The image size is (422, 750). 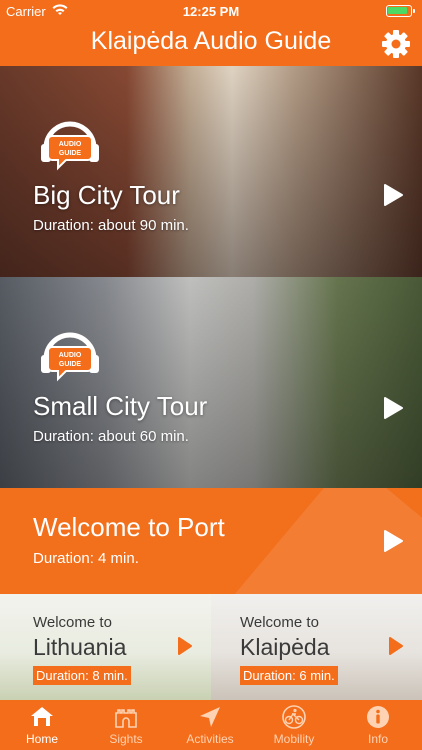 What do you see at coordinates (80, 647) in the screenshot?
I see `lithuania-title: Lithuania` at bounding box center [80, 647].